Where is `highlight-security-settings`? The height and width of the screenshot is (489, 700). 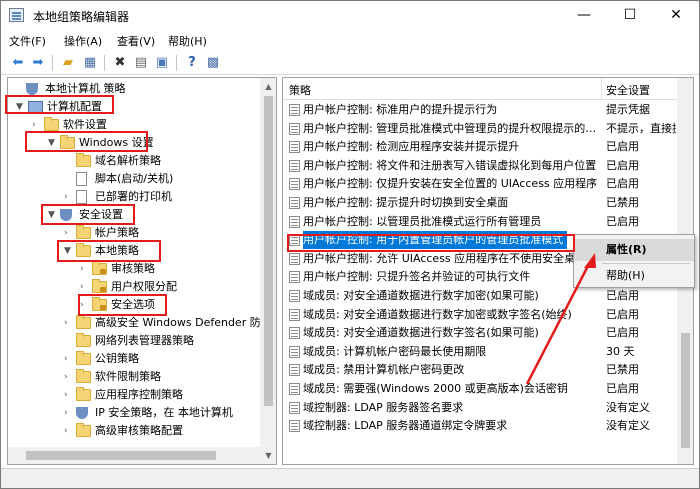
highlight-security-settings is located at coordinates (88, 214).